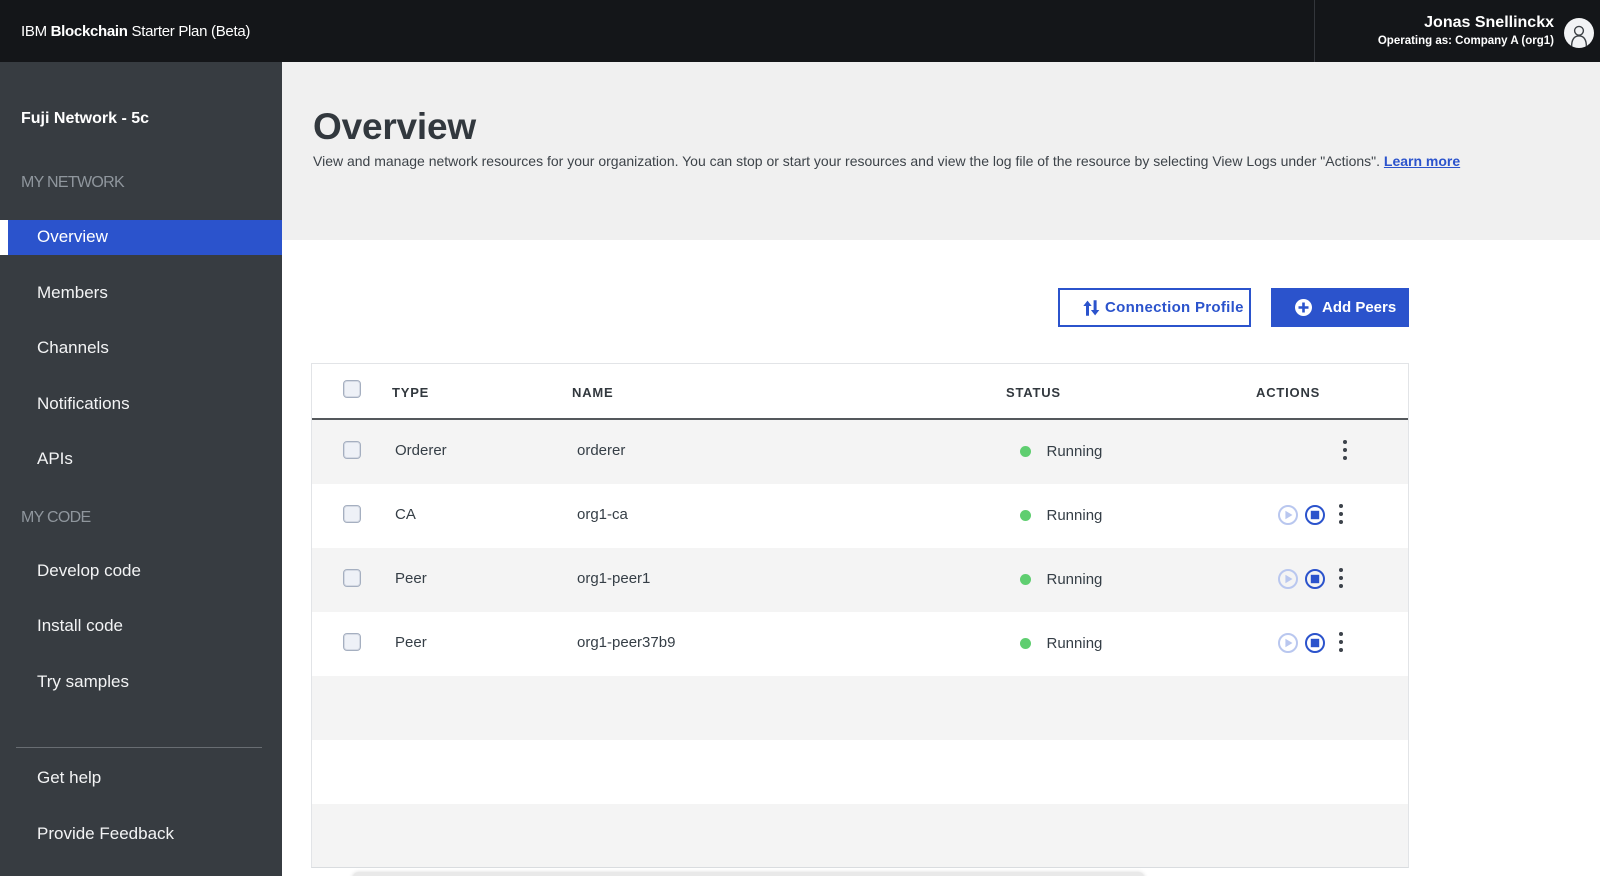  What do you see at coordinates (141, 777) in the screenshot?
I see `sidebar-item-get-help: Get help` at bounding box center [141, 777].